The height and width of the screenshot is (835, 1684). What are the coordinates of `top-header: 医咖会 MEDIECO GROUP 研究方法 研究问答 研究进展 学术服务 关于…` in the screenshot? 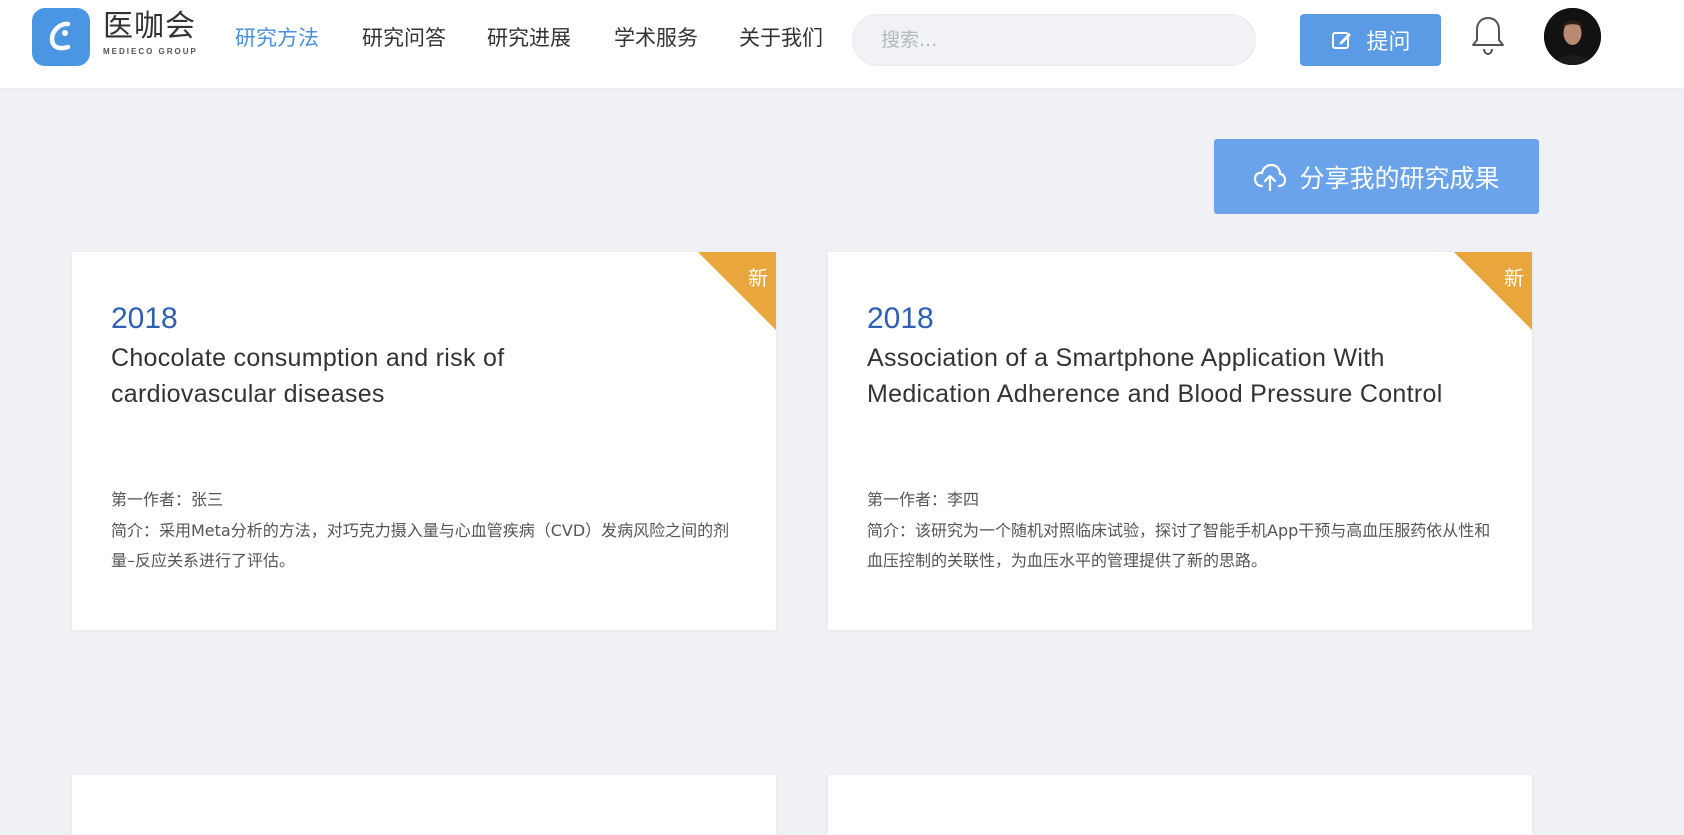 It's located at (842, 44).